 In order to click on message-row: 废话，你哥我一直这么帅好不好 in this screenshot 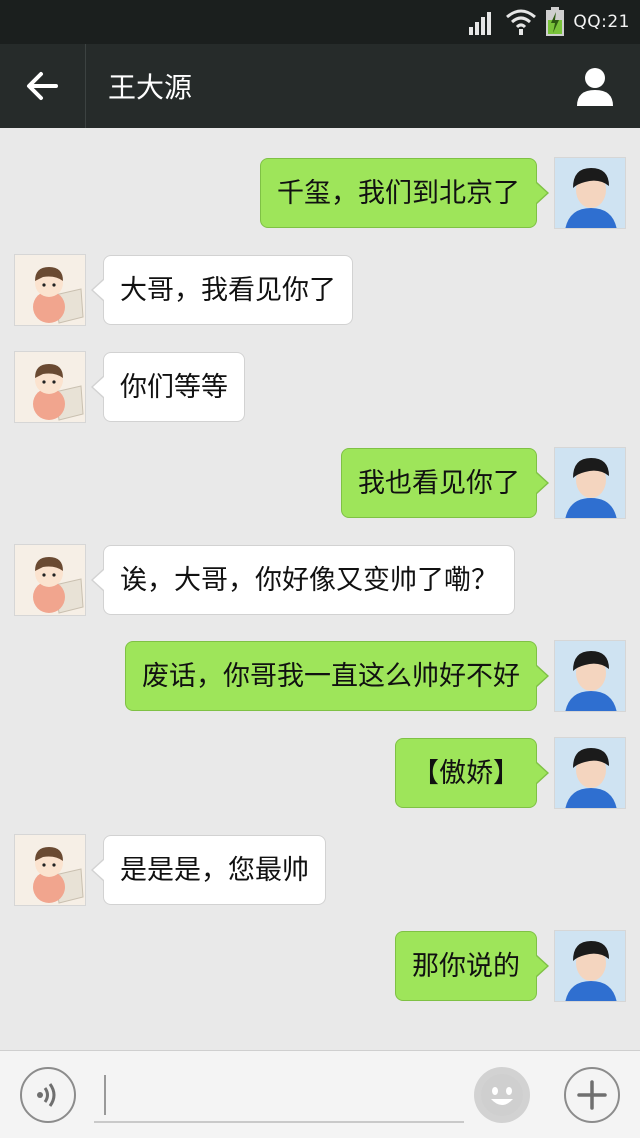, I will do `click(320, 677)`.